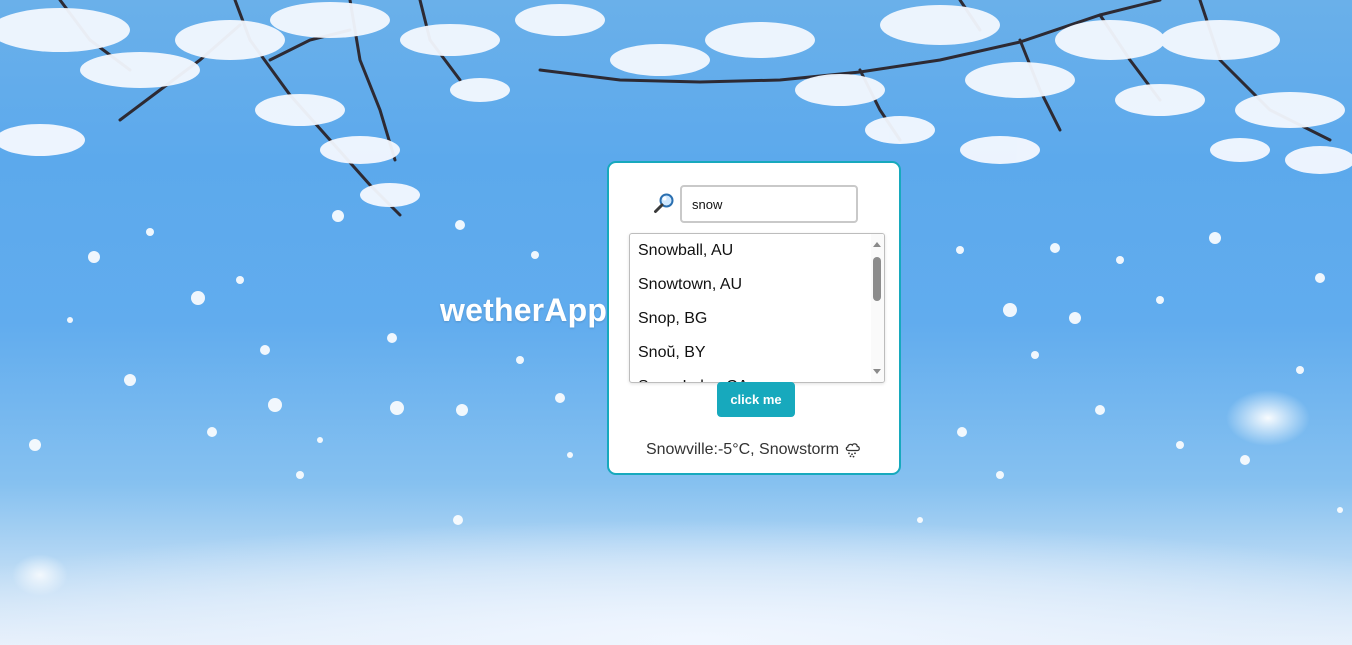  What do you see at coordinates (756, 399) in the screenshot?
I see `click-me-button: click me` at bounding box center [756, 399].